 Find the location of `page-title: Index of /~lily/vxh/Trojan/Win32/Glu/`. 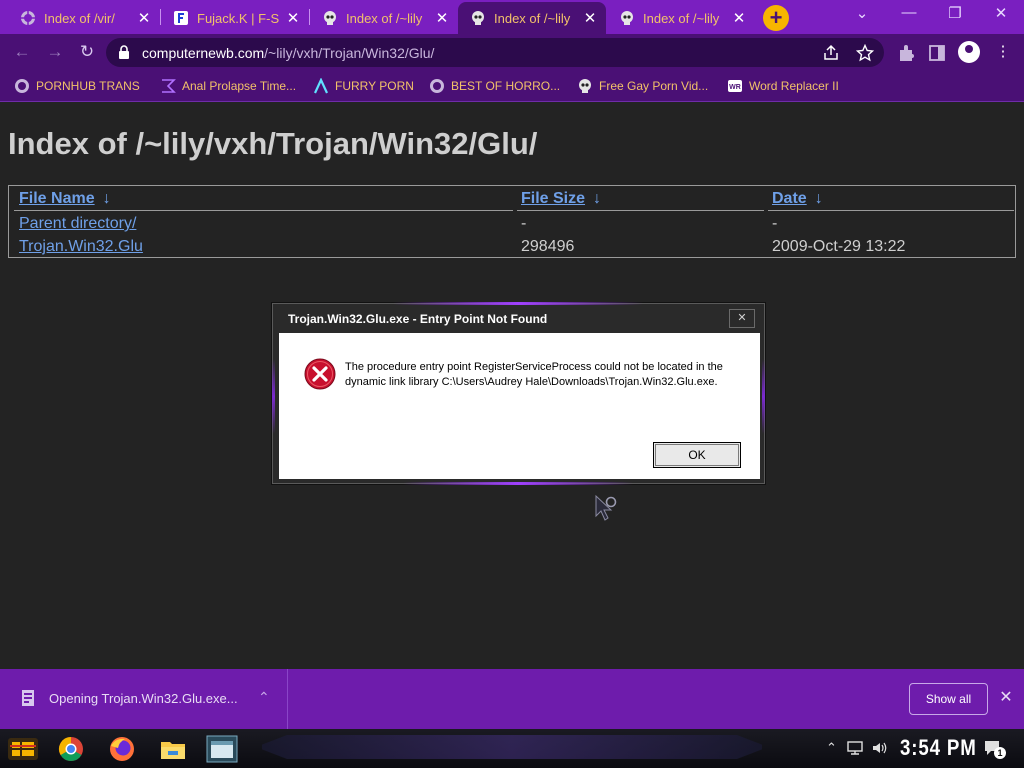

page-title: Index of /~lily/vxh/Trojan/Win32/Glu/ is located at coordinates (273, 143).